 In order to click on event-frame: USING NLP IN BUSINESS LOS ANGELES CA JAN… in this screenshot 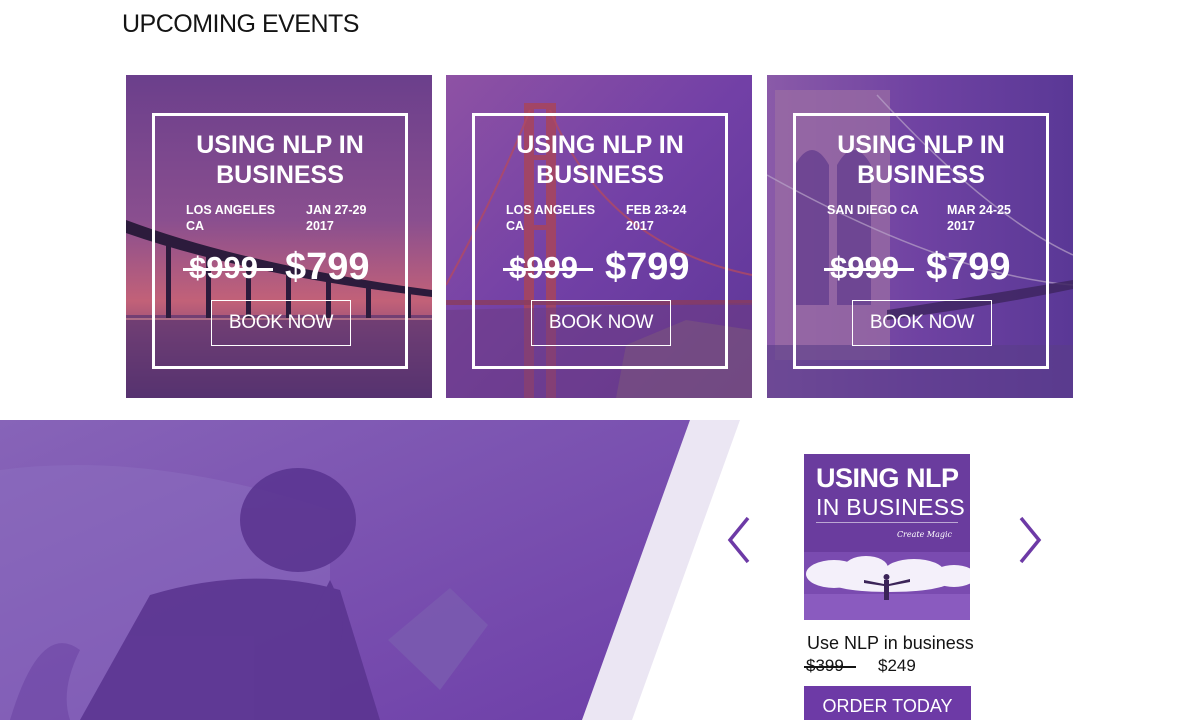, I will do `click(280, 241)`.